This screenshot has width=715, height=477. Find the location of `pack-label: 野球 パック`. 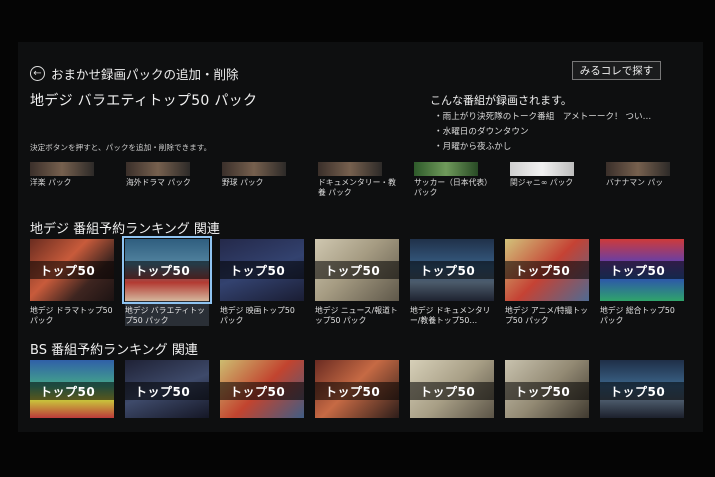

pack-label: 野球 パック is located at coordinates (243, 182).